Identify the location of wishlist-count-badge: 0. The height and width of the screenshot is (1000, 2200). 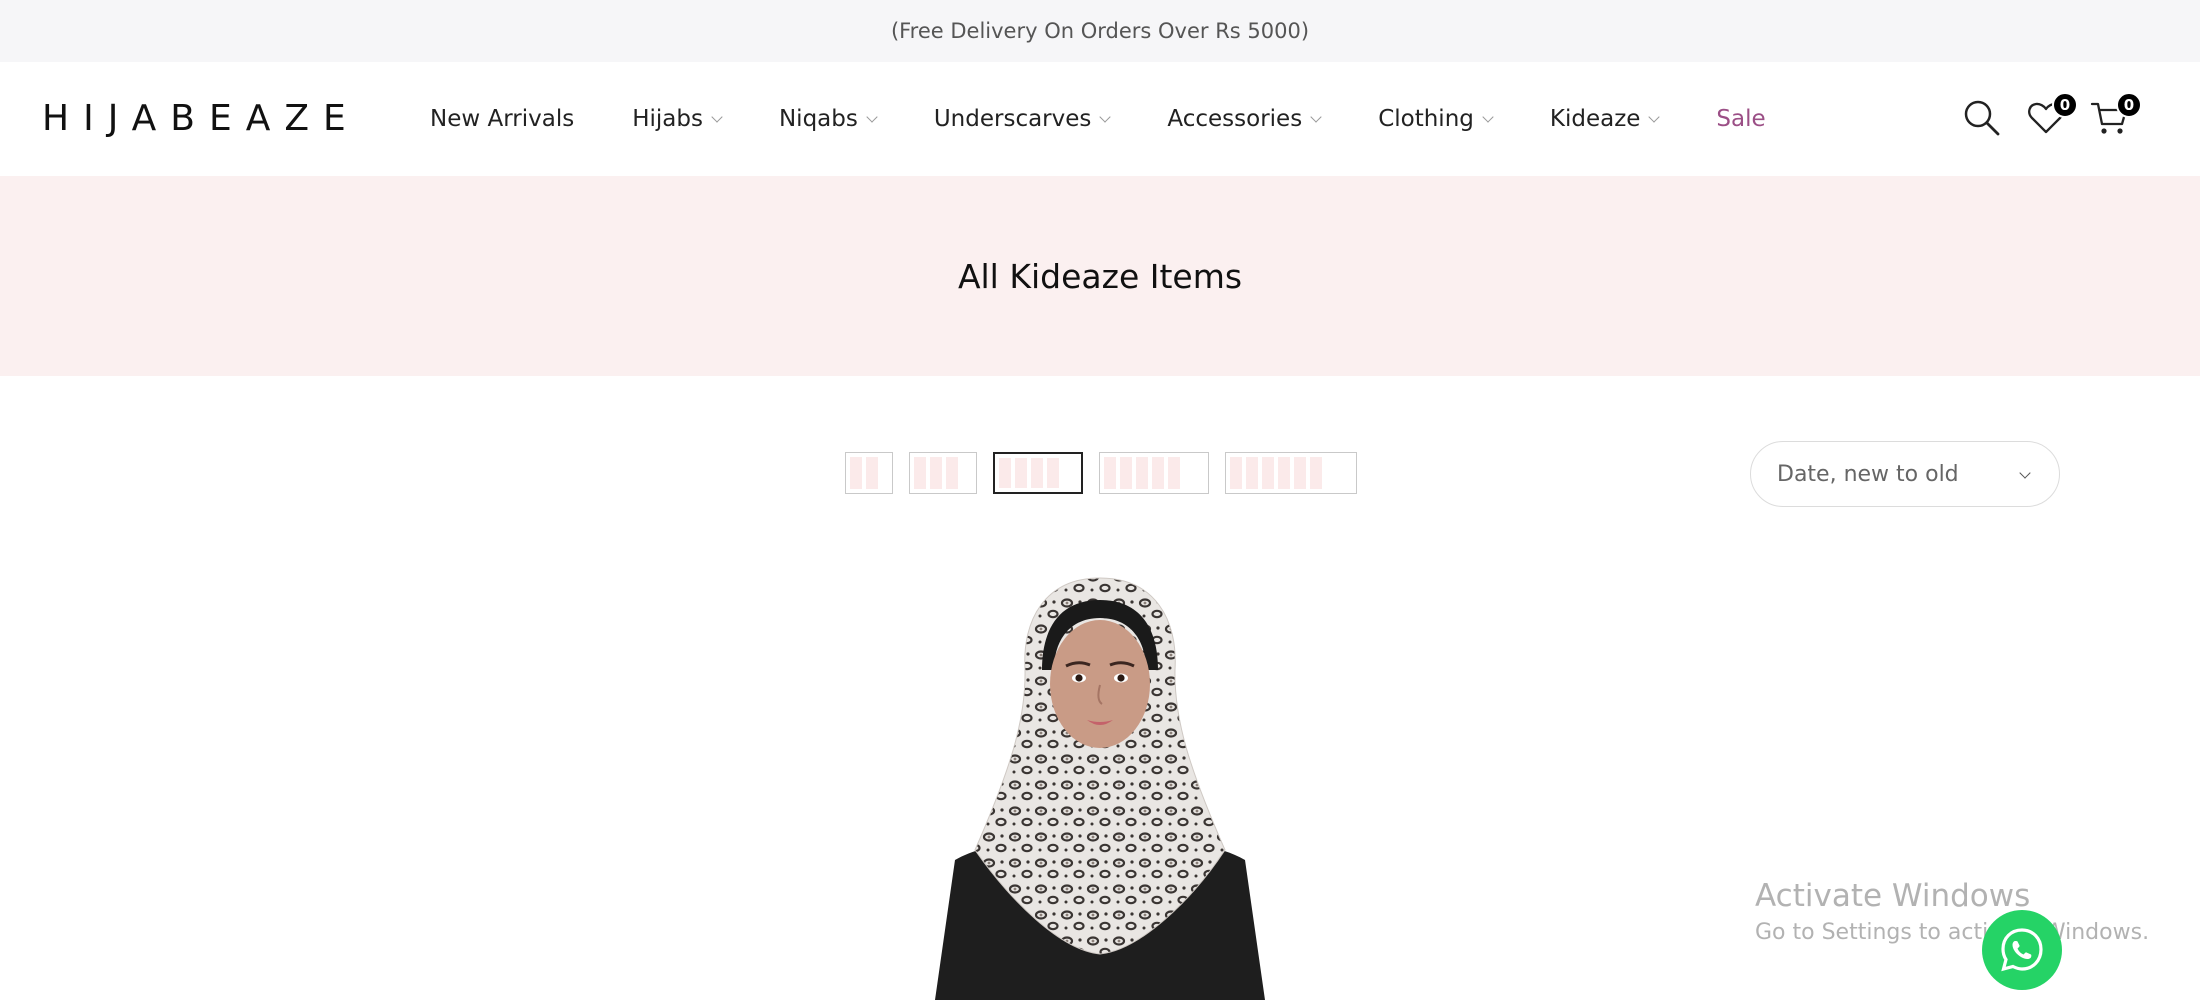
(2065, 105).